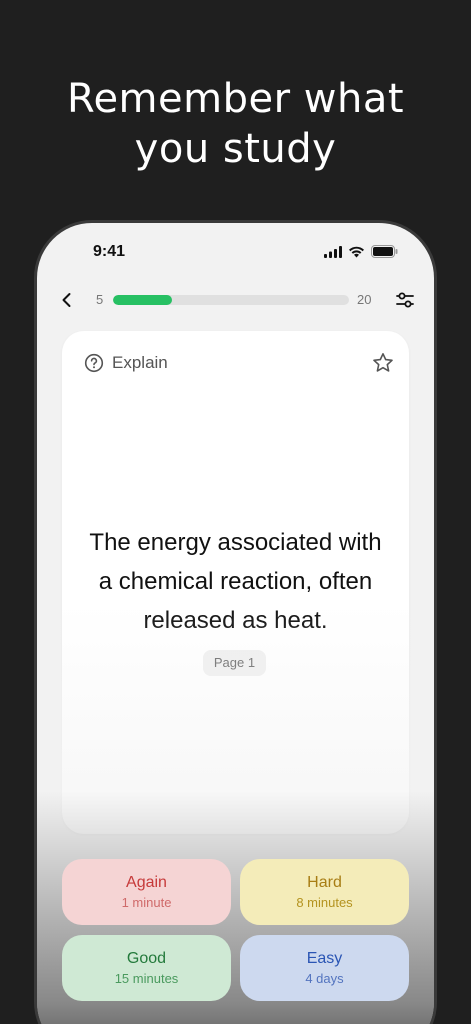 The width and height of the screenshot is (471, 1024). Describe the element at coordinates (324, 902) in the screenshot. I see `hard-interval: 8 minutes` at that location.